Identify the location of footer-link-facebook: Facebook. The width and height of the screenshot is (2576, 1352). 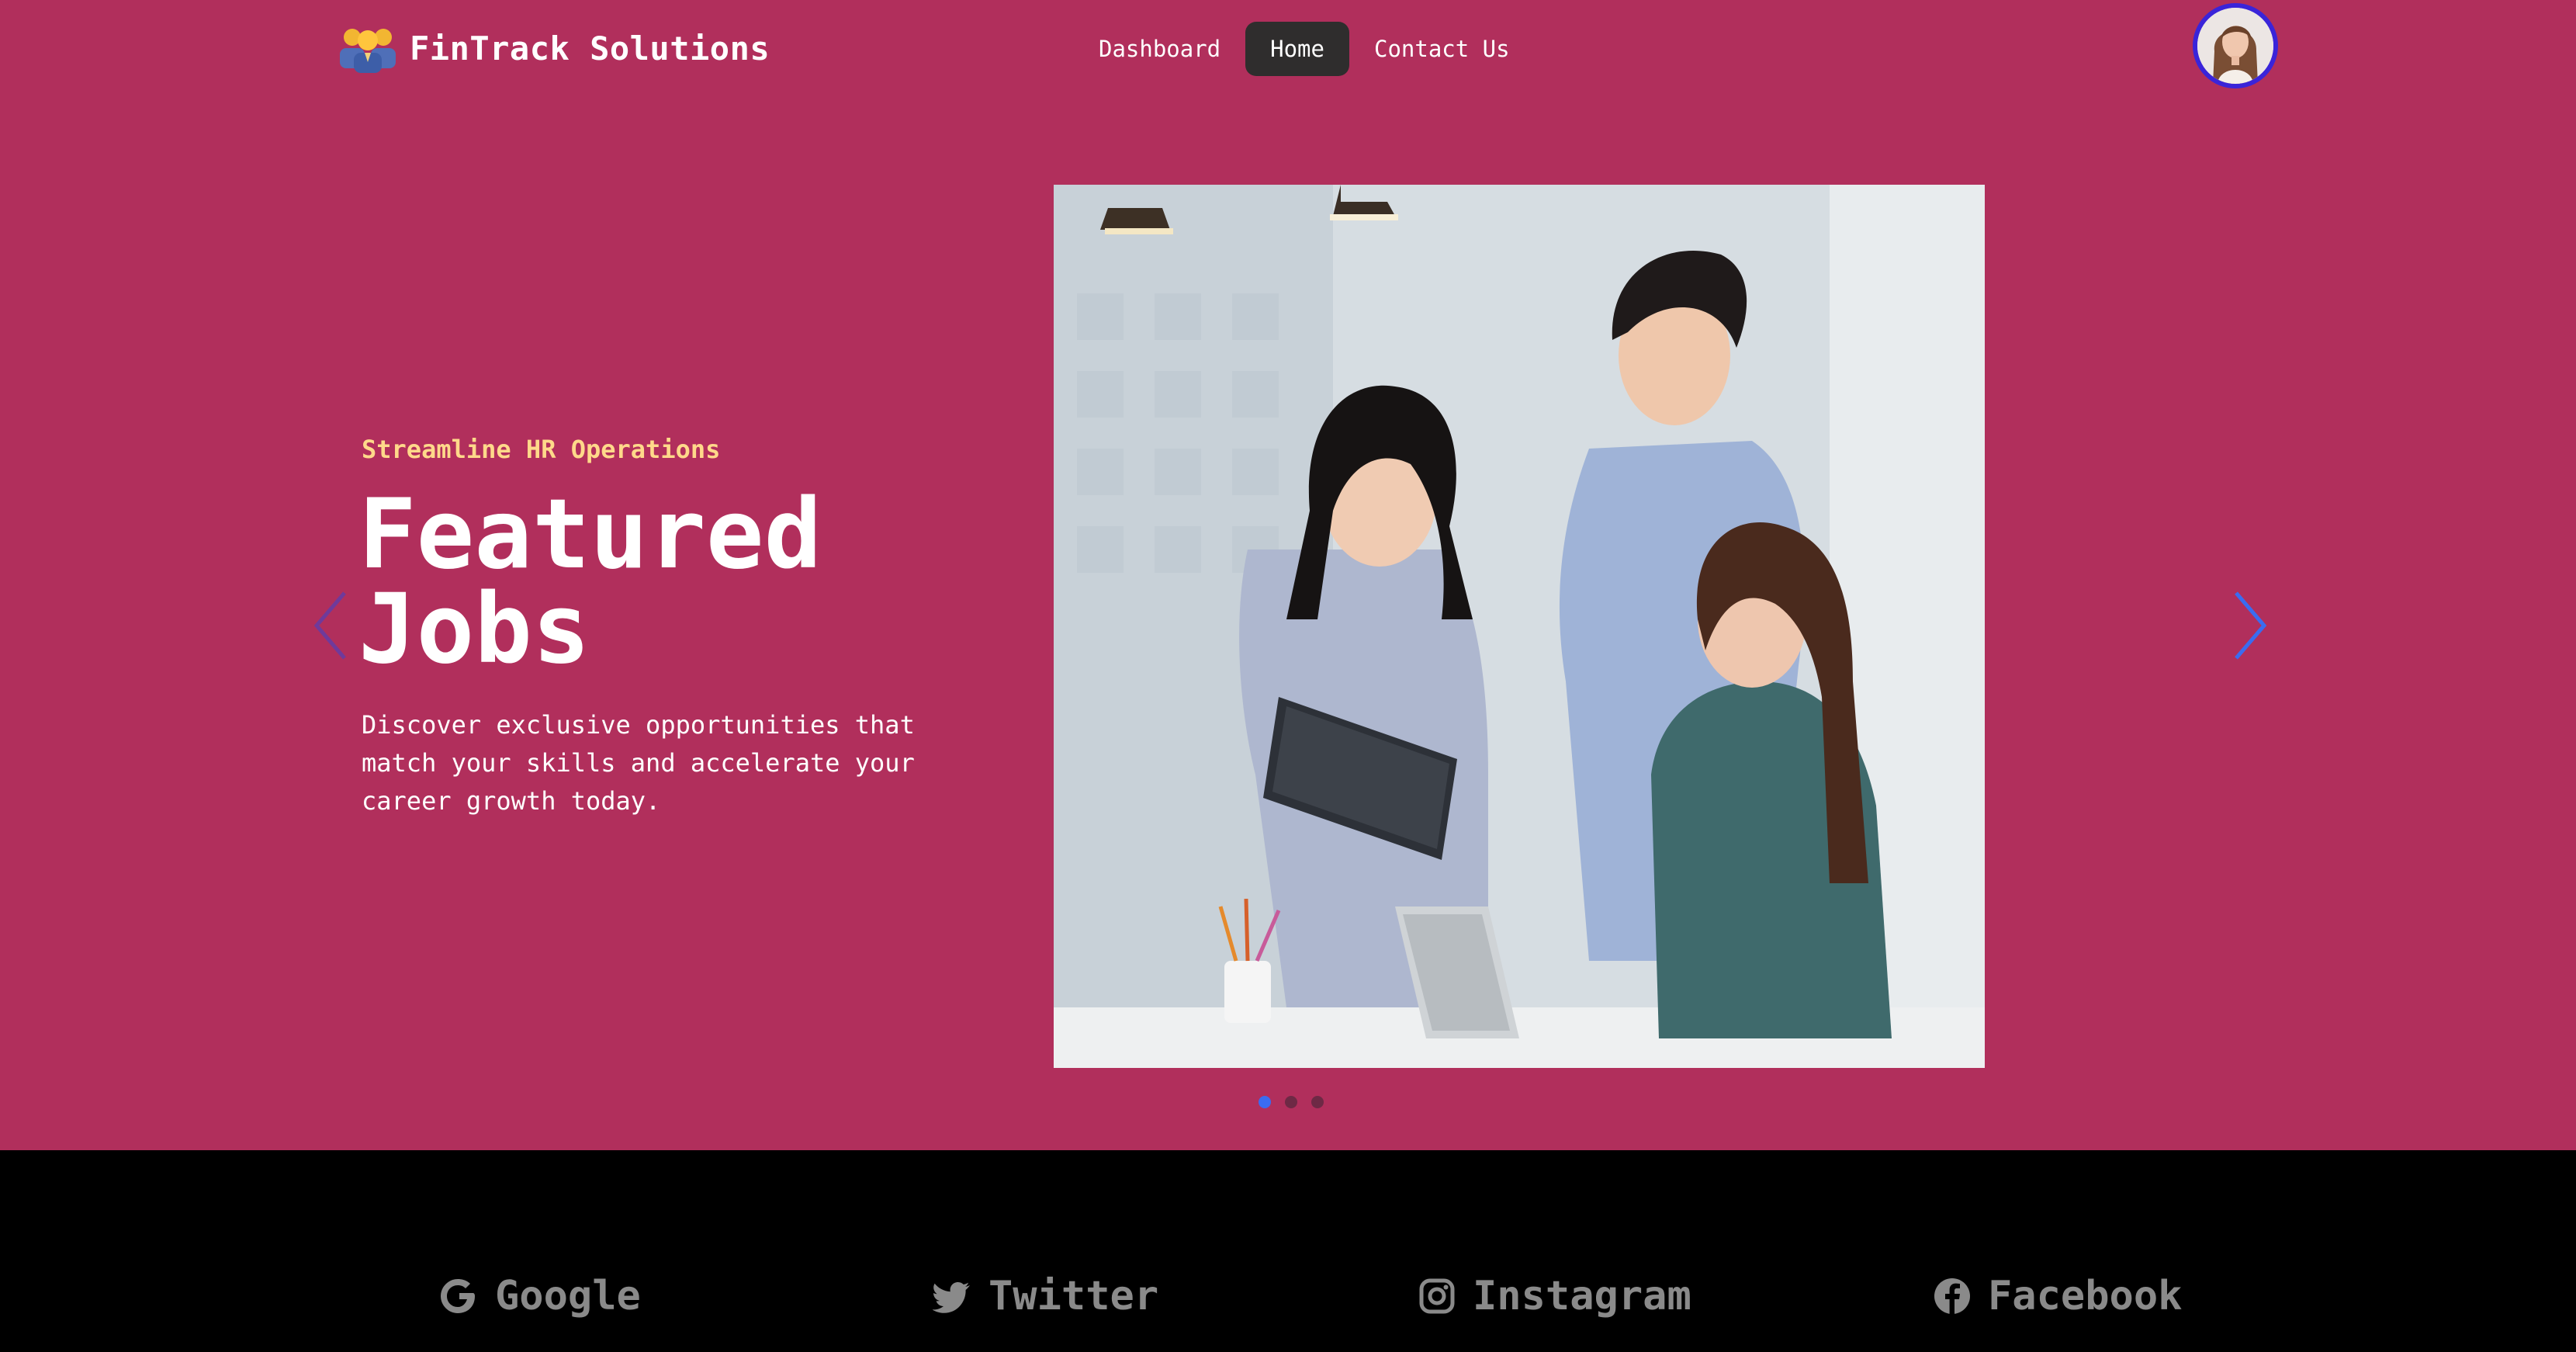
(2057, 1296).